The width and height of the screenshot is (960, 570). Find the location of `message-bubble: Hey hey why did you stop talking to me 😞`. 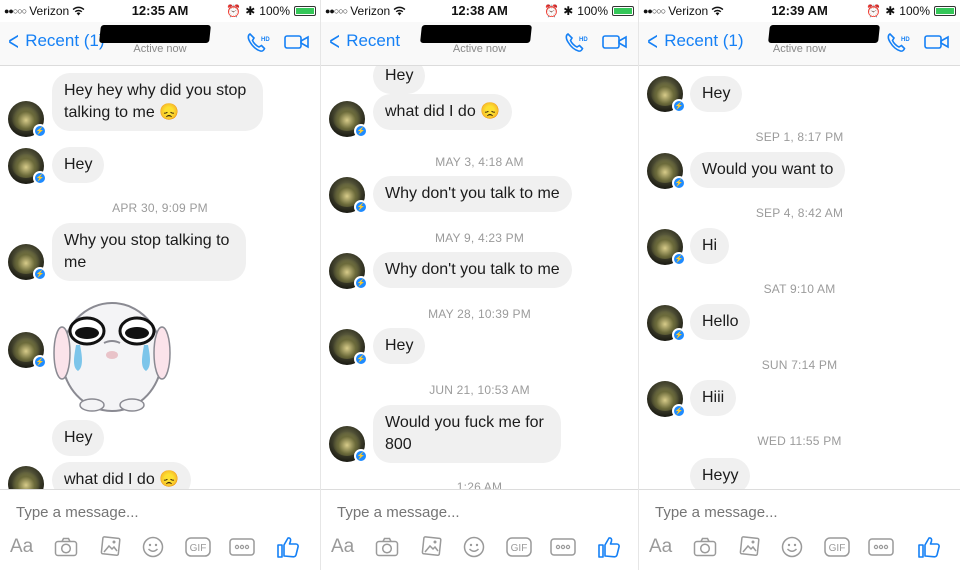

message-bubble: Hey hey why did you stop talking to me 😞 is located at coordinates (157, 102).